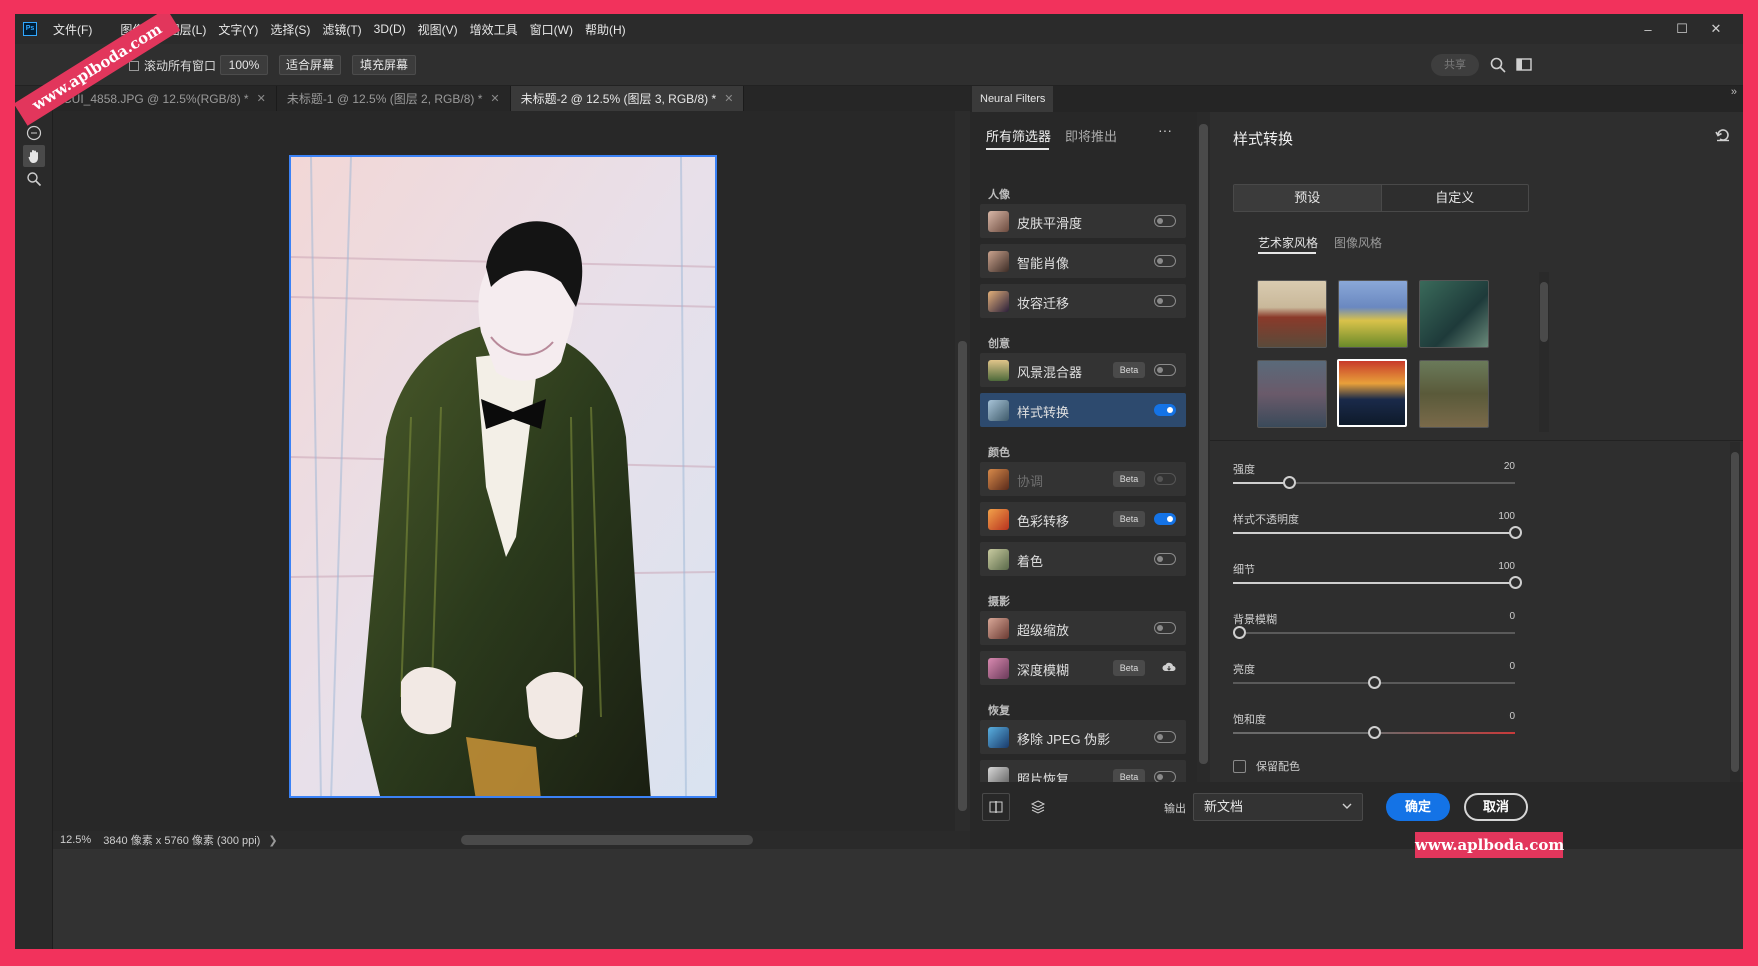  Describe the element at coordinates (34, 133) in the screenshot. I see `zoom-out-icon` at that location.